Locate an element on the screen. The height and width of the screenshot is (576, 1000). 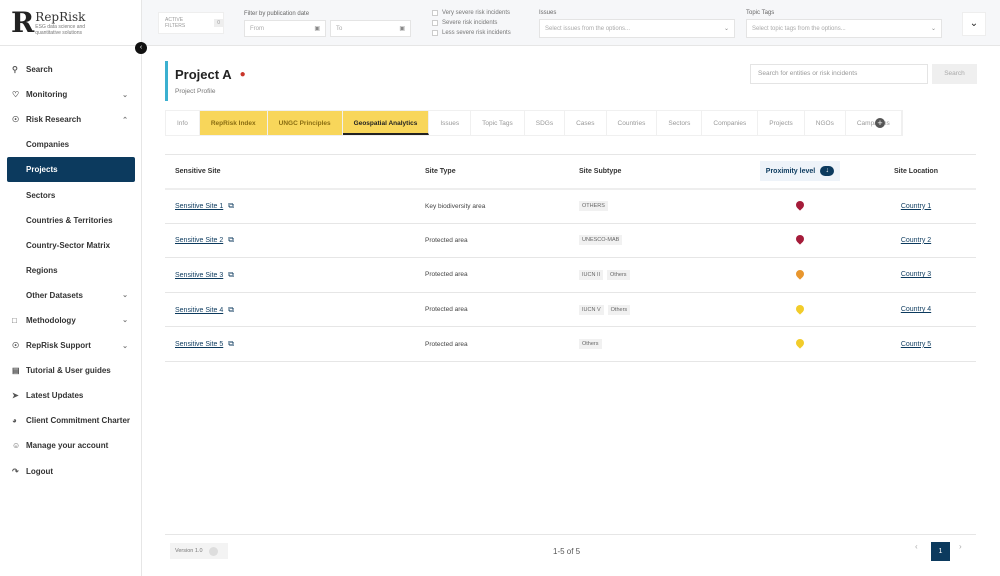
sidebar-item-regions: Regions is located at coordinates (71, 270).